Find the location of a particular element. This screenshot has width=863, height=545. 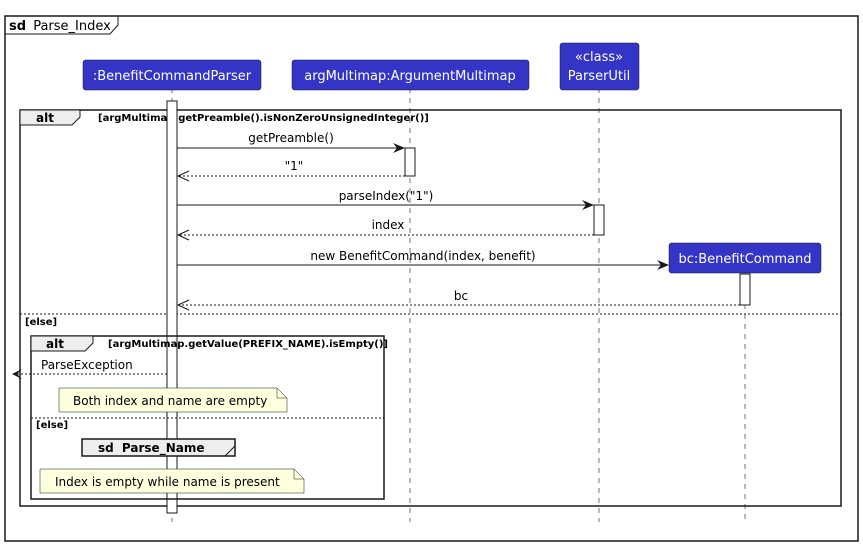

message-label: bc is located at coordinates (461, 296).